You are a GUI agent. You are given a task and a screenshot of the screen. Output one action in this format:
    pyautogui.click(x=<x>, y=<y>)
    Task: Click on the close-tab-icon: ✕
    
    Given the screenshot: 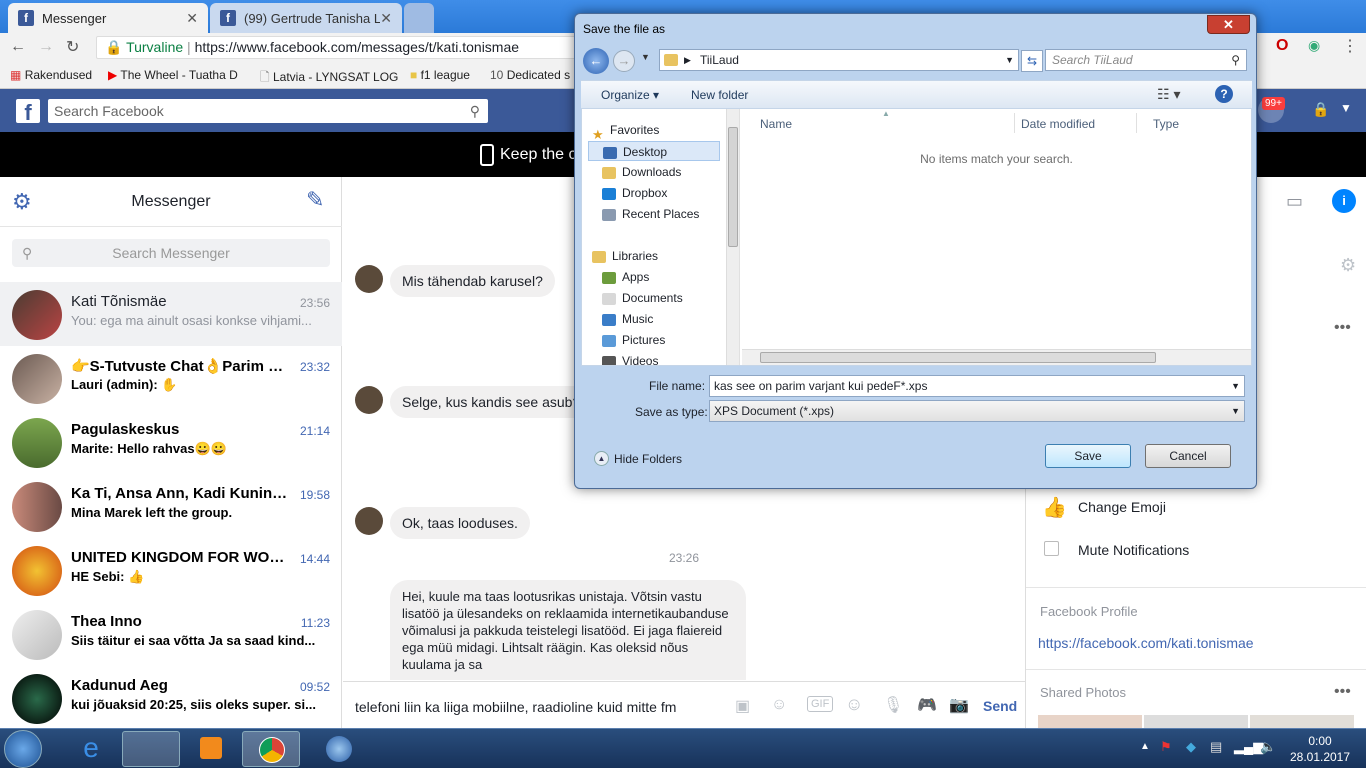 What is the action you would take?
    pyautogui.click(x=192, y=18)
    